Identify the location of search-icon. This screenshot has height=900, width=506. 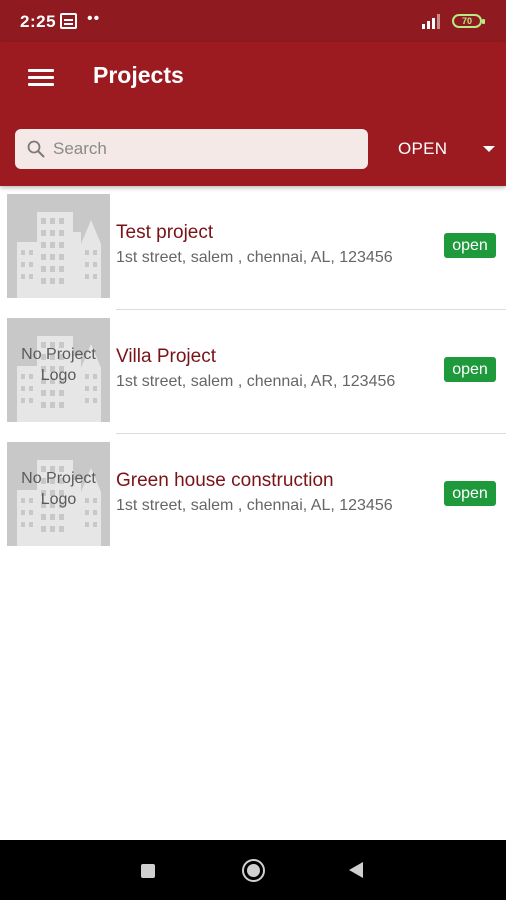
(36, 149).